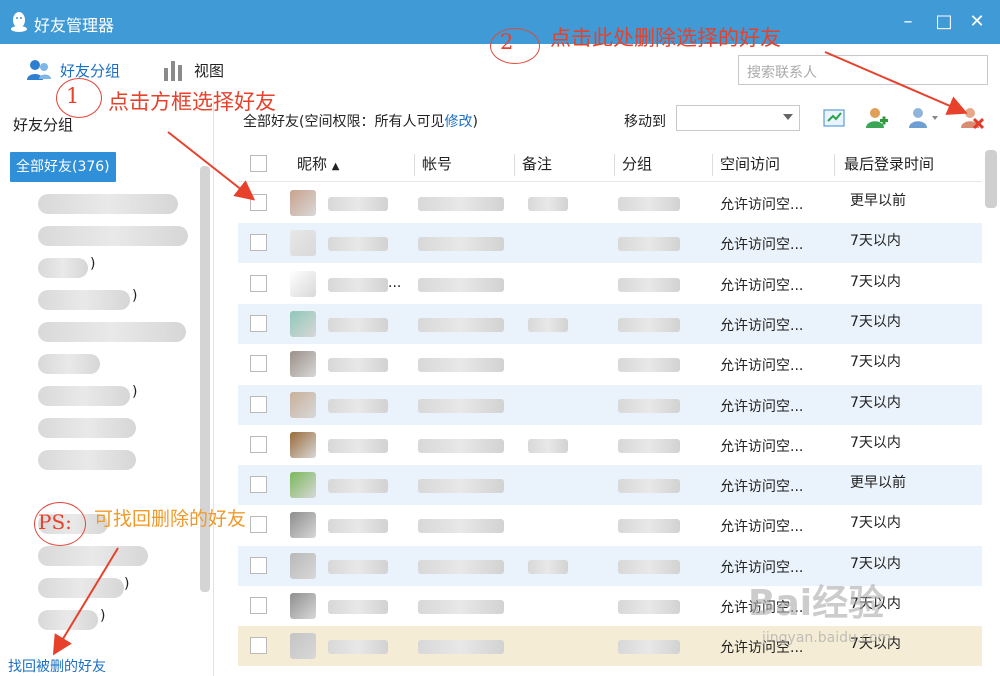 Image resolution: width=1000 pixels, height=676 pixels. Describe the element at coordinates (889, 163) in the screenshot. I see `column-header-last-login: 最后登录时间` at that location.